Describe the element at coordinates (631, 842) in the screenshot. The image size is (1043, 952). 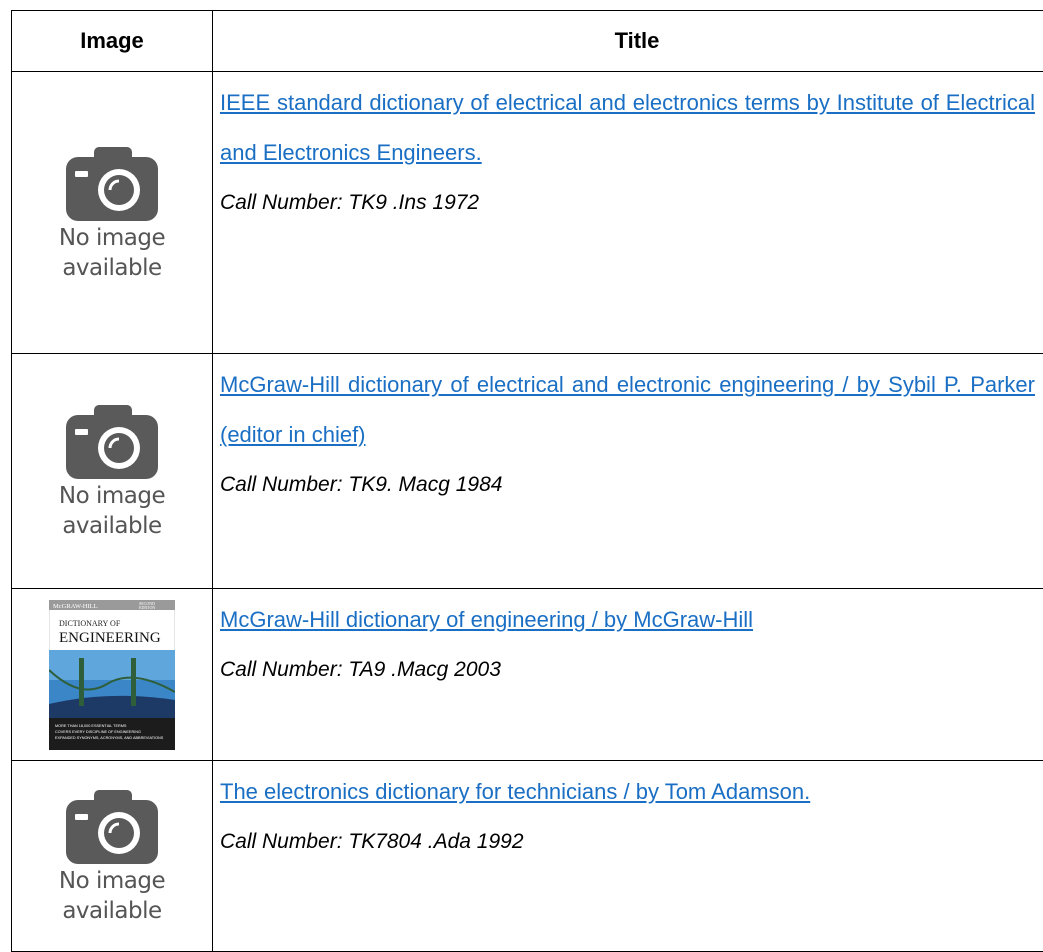
I see `call-number: Call Number: TK7804 .Ada 1992` at that location.